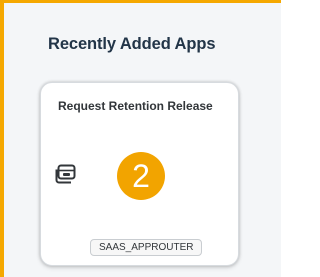  I want to click on app-source-tag: SAAS_APPROUTER, so click(146, 247).